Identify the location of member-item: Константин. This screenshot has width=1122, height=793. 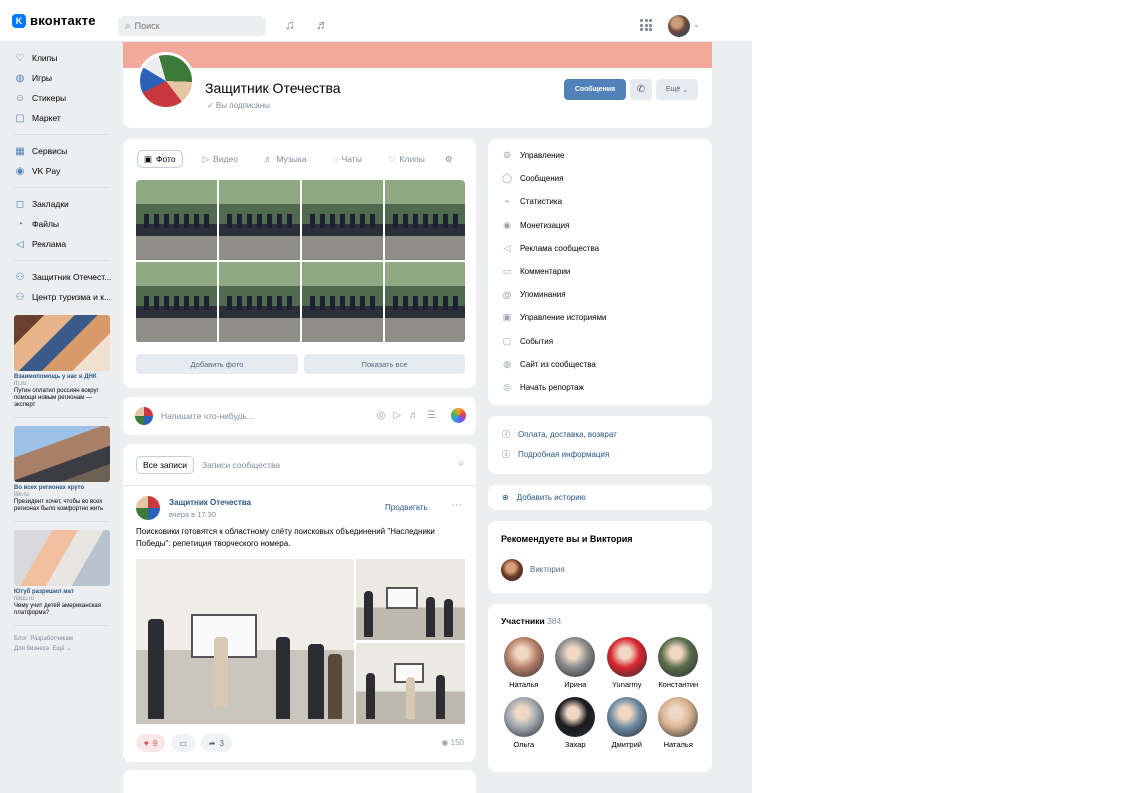
(679, 663).